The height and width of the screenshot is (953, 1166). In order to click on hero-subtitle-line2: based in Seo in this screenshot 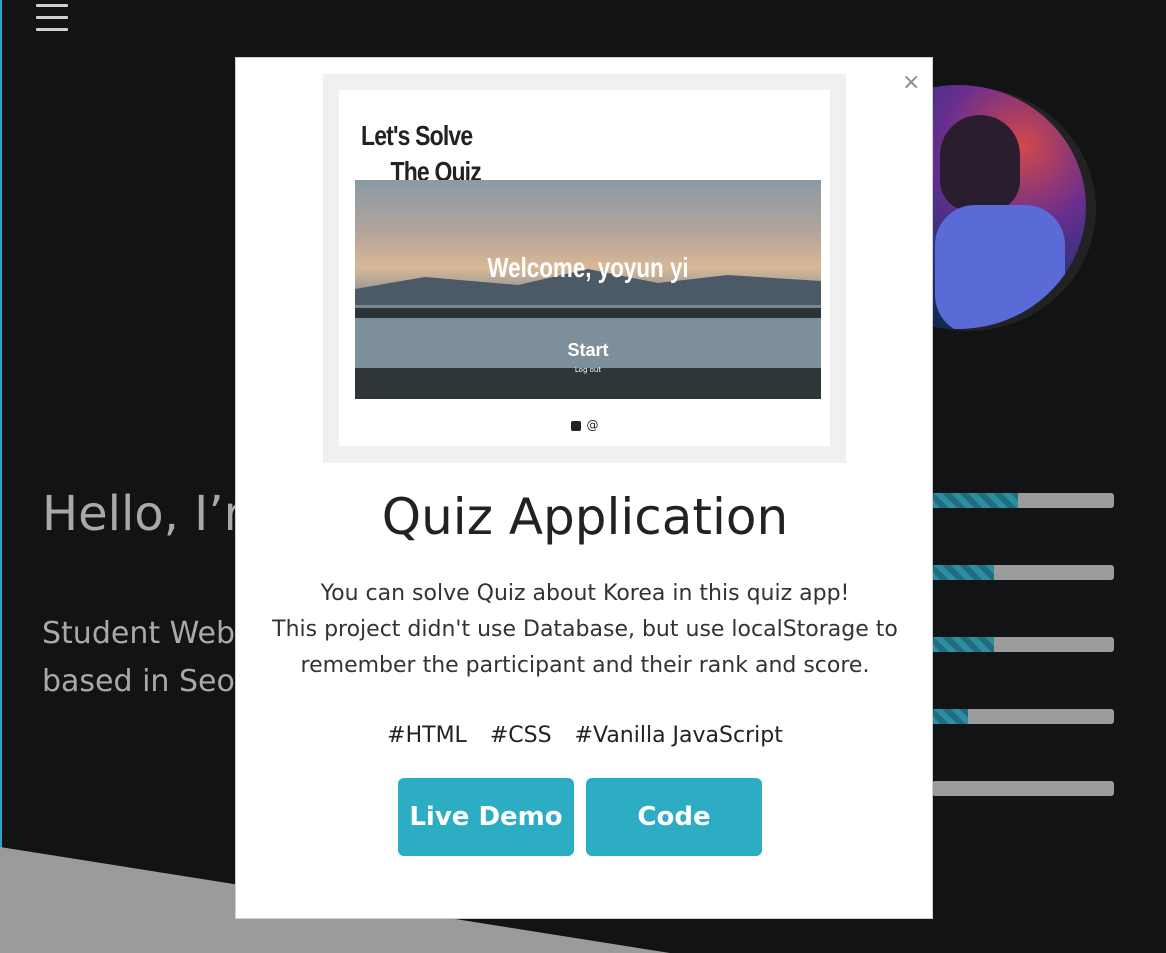, I will do `click(138, 681)`.